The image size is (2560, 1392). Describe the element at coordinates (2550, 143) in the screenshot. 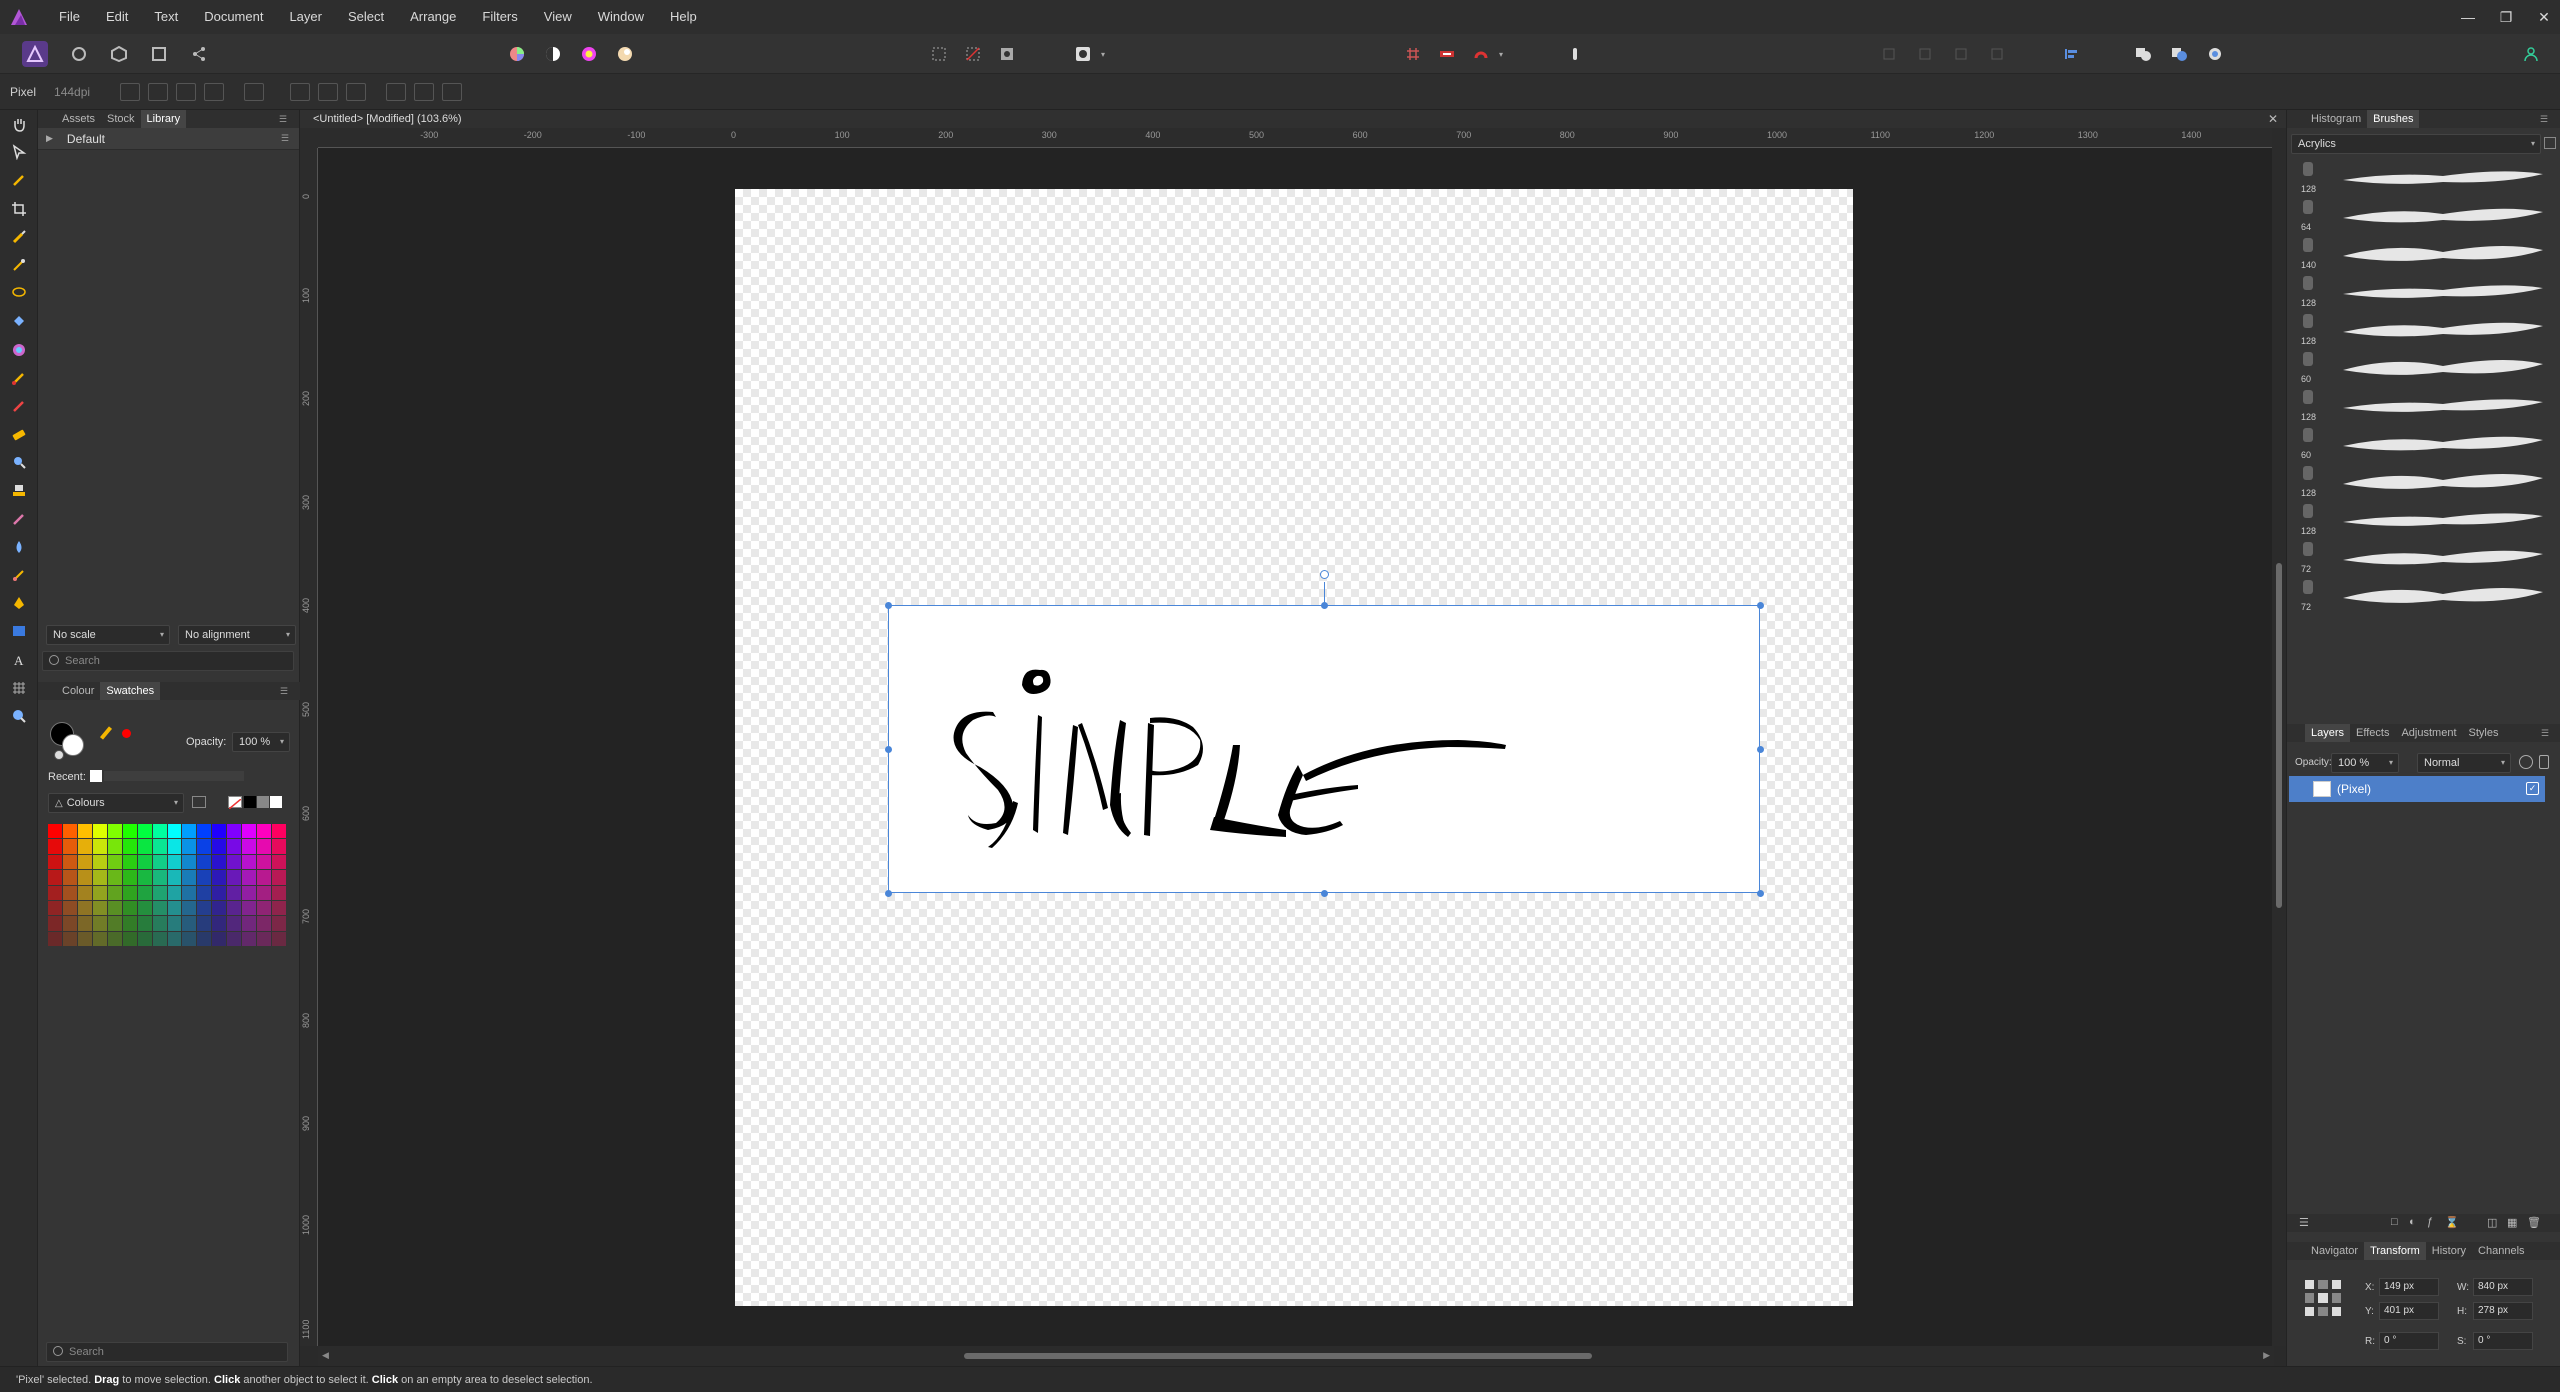

I see `brush-options-icon` at that location.